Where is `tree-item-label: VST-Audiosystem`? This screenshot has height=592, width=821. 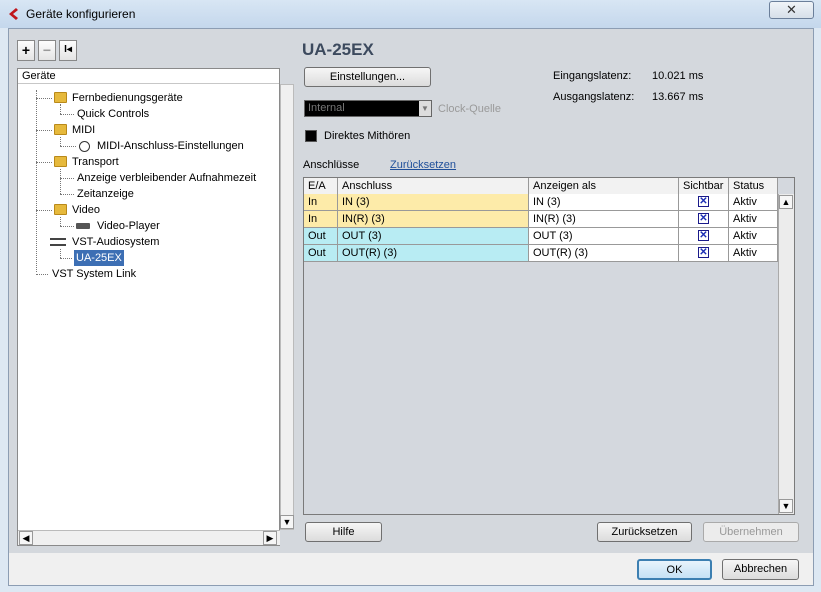 tree-item-label: VST-Audiosystem is located at coordinates (116, 242).